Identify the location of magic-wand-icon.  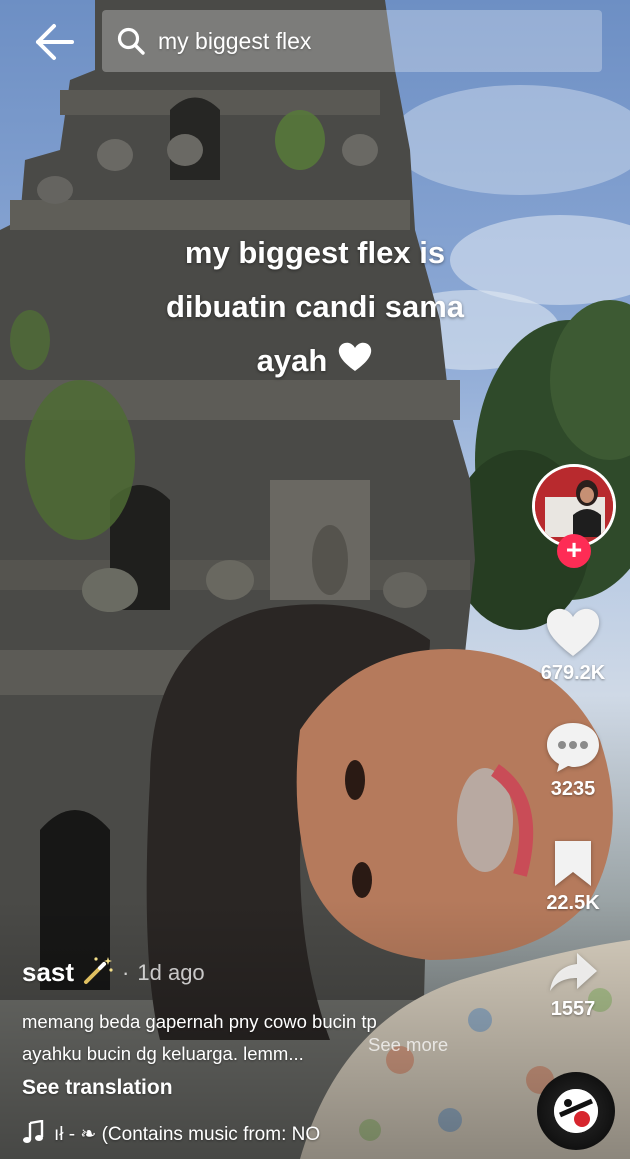
(98, 972).